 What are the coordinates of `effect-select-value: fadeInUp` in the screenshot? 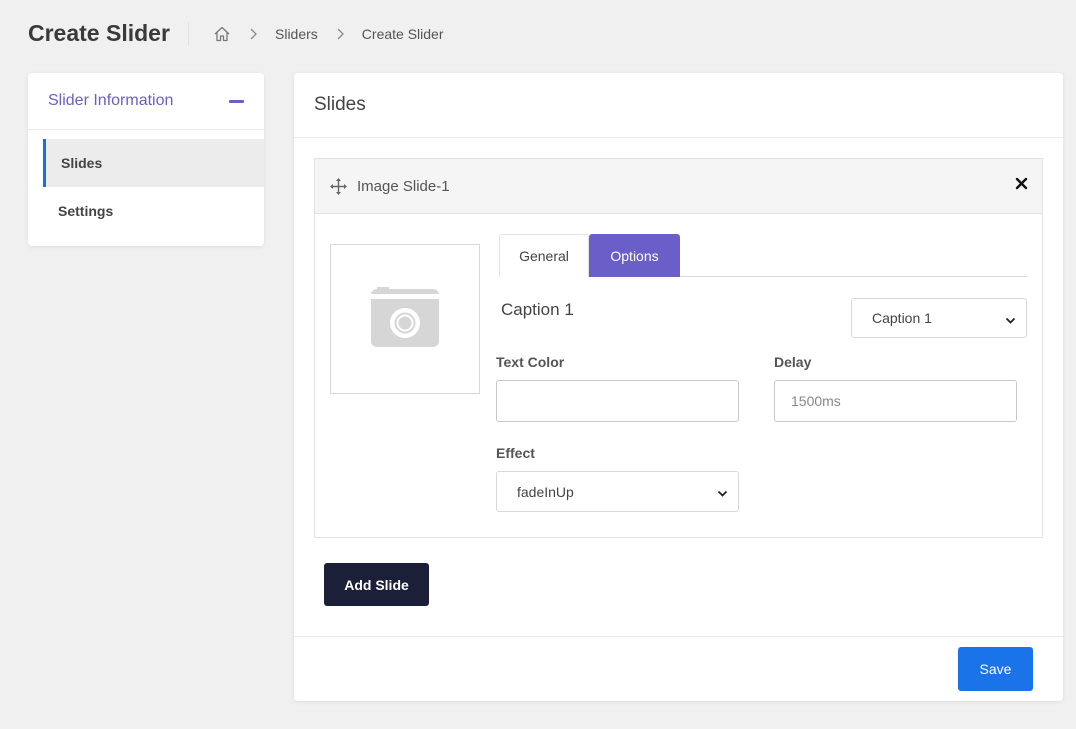 It's located at (545, 491).